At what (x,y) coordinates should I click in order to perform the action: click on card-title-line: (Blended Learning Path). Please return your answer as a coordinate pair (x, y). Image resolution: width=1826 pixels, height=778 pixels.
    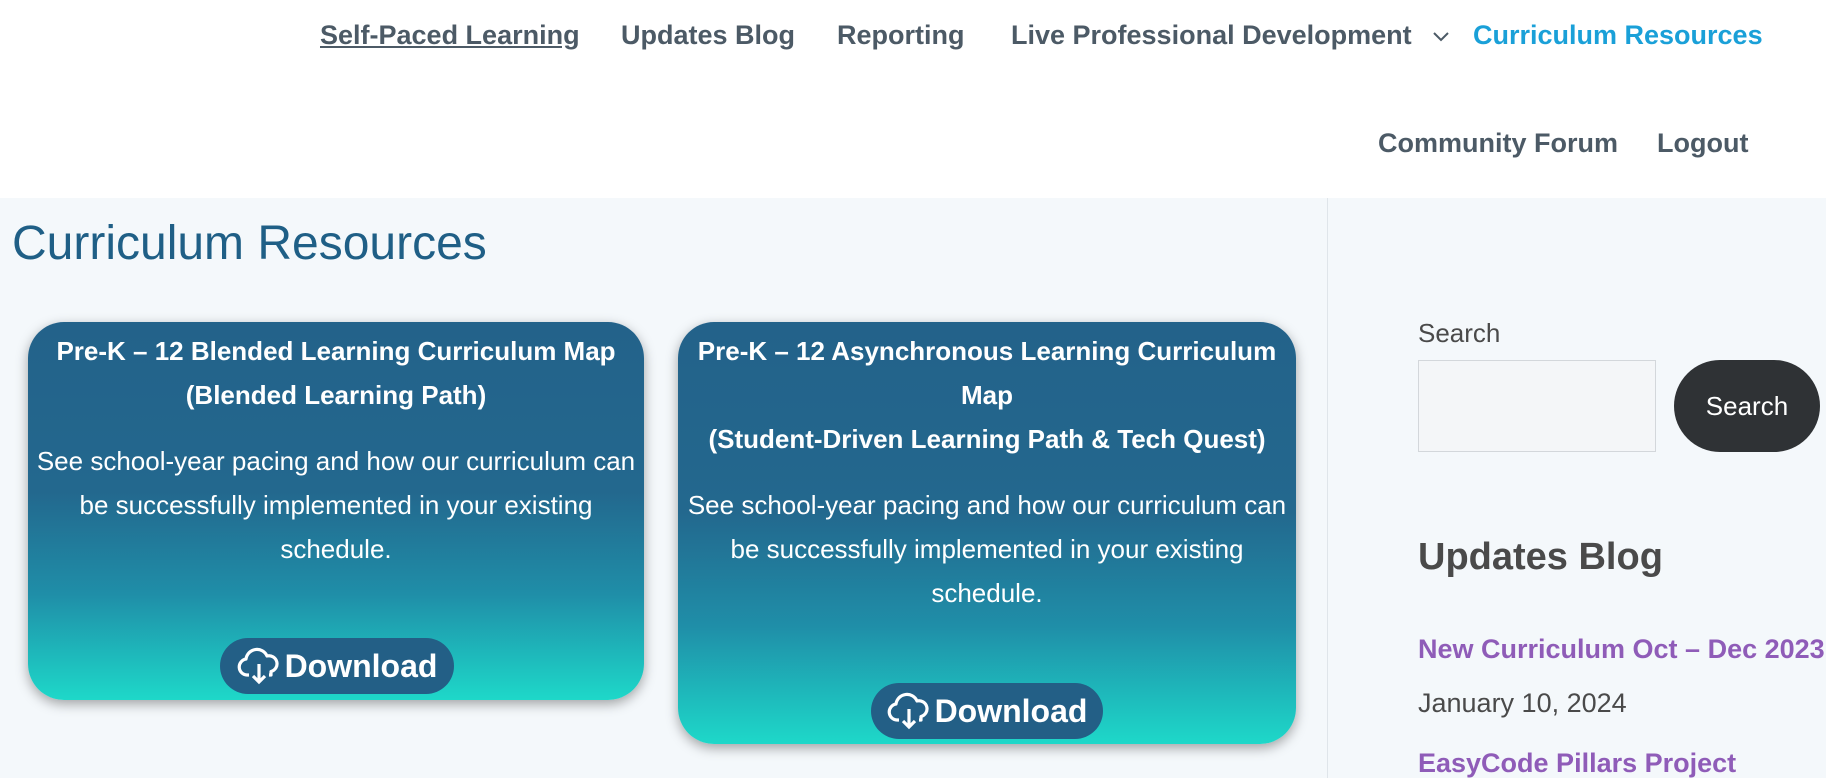
    Looking at the image, I should click on (336, 395).